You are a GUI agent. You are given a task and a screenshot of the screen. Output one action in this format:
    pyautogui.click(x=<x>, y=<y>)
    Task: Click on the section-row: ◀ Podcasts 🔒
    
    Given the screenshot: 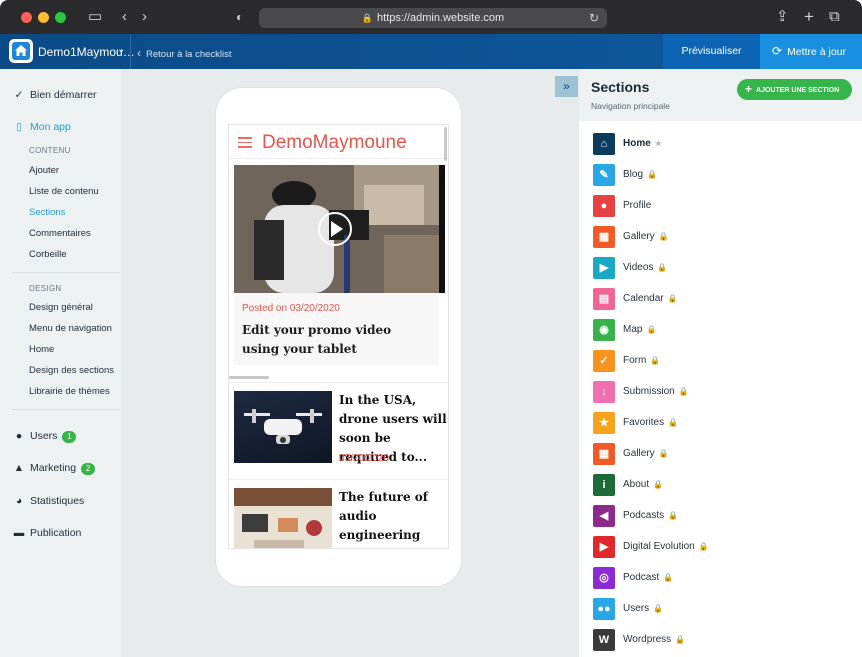 What is the action you would take?
    pyautogui.click(x=713, y=516)
    